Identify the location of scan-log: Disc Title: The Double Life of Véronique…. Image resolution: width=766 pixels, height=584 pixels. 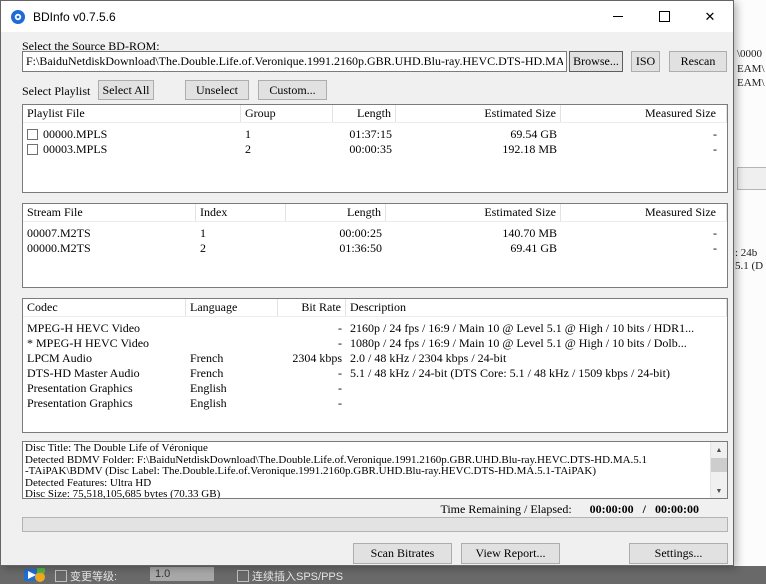
(375, 470).